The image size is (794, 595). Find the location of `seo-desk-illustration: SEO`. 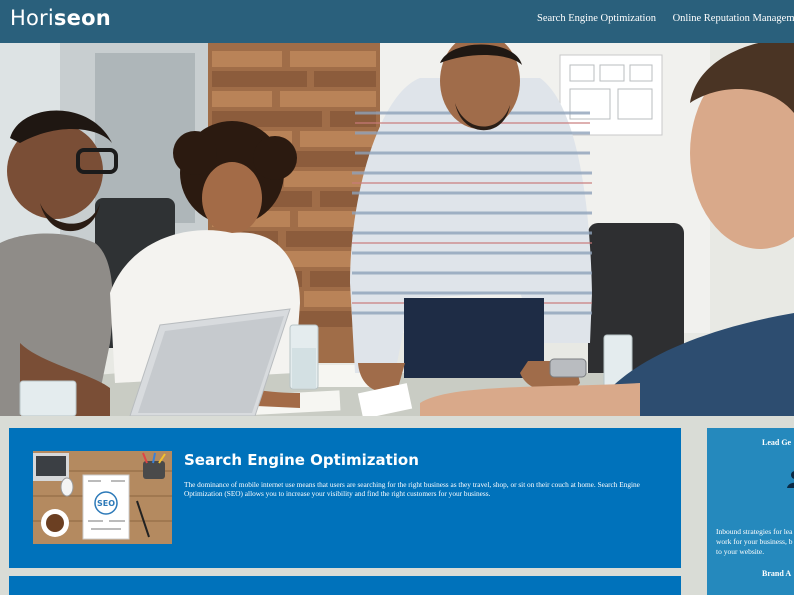

seo-desk-illustration: SEO is located at coordinates (102, 497).